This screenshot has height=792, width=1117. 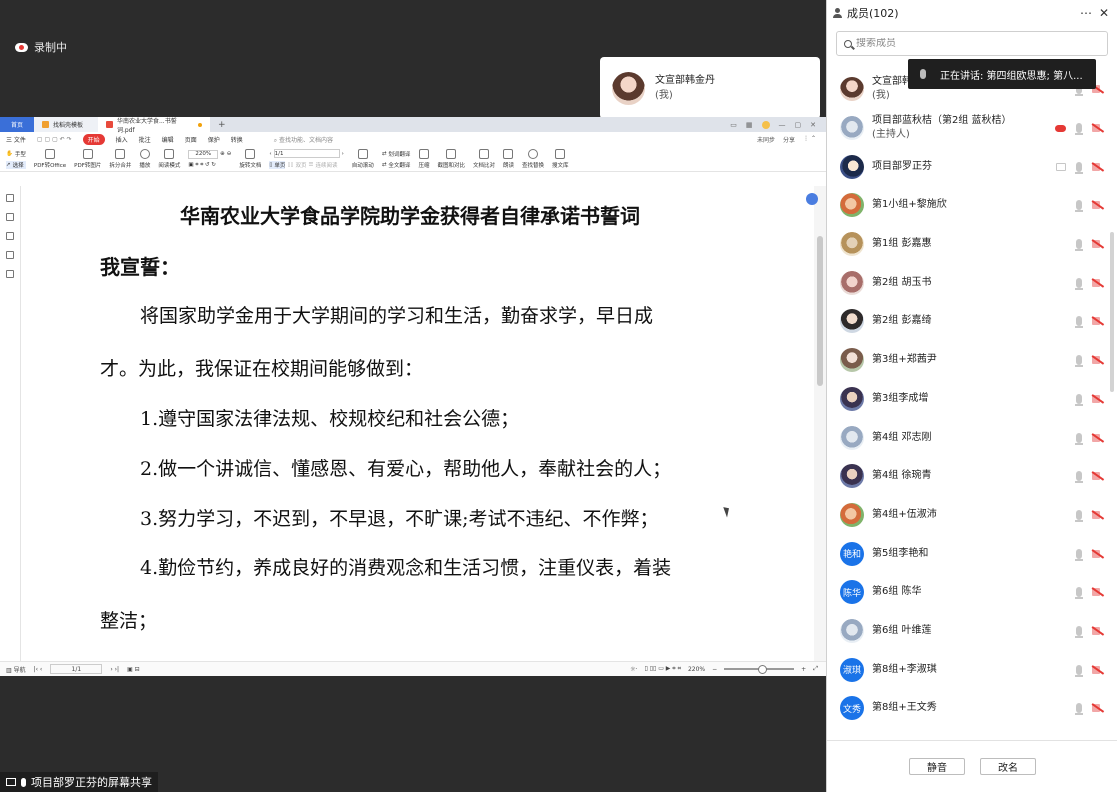 What do you see at coordinates (16, 669) in the screenshot?
I see `nav-toggle: ▥ 导航` at bounding box center [16, 669].